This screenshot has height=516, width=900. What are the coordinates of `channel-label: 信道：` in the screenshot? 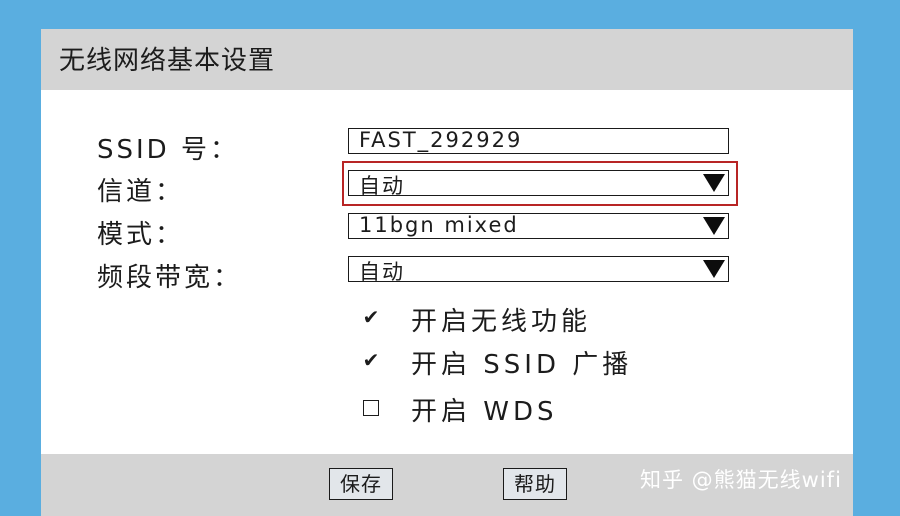 It's located at (141, 192).